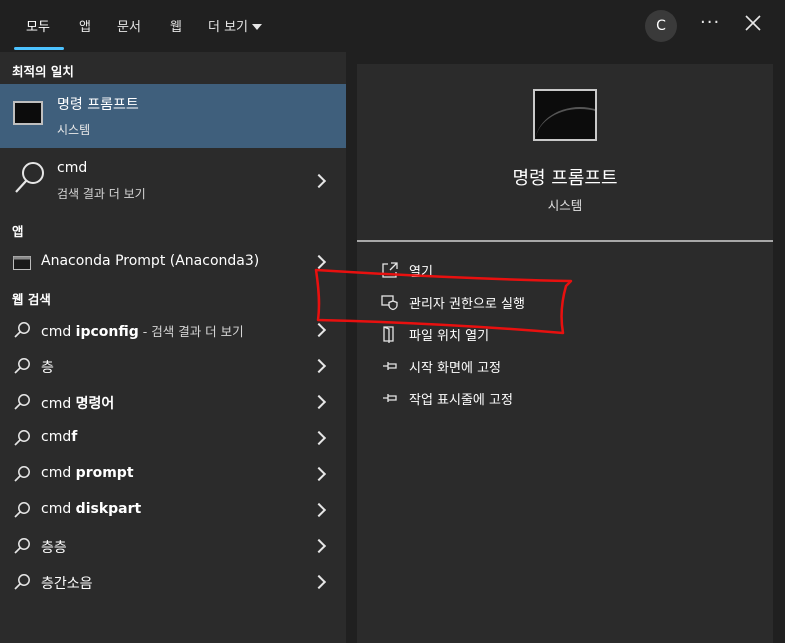 This screenshot has width=785, height=643. What do you see at coordinates (173, 510) in the screenshot?
I see `web-result-item: cmd diskpart` at bounding box center [173, 510].